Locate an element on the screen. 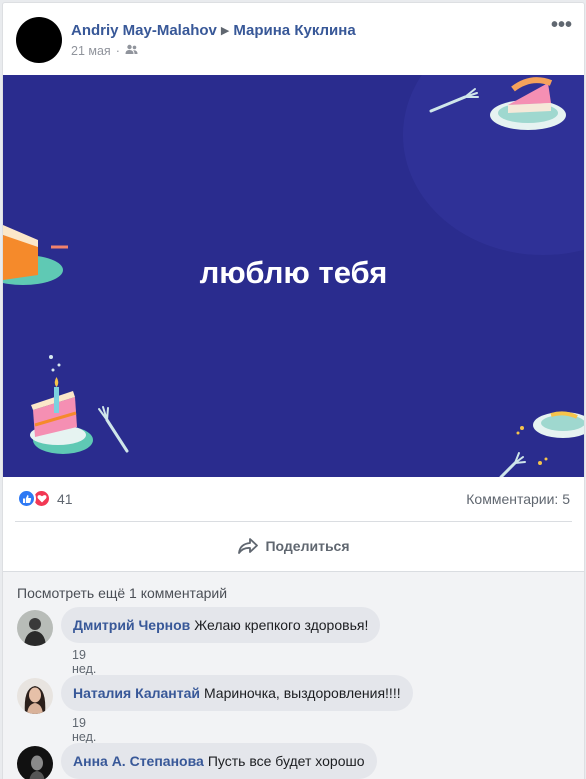 The height and width of the screenshot is (779, 586). like-reaction-icon is located at coordinates (26, 498).